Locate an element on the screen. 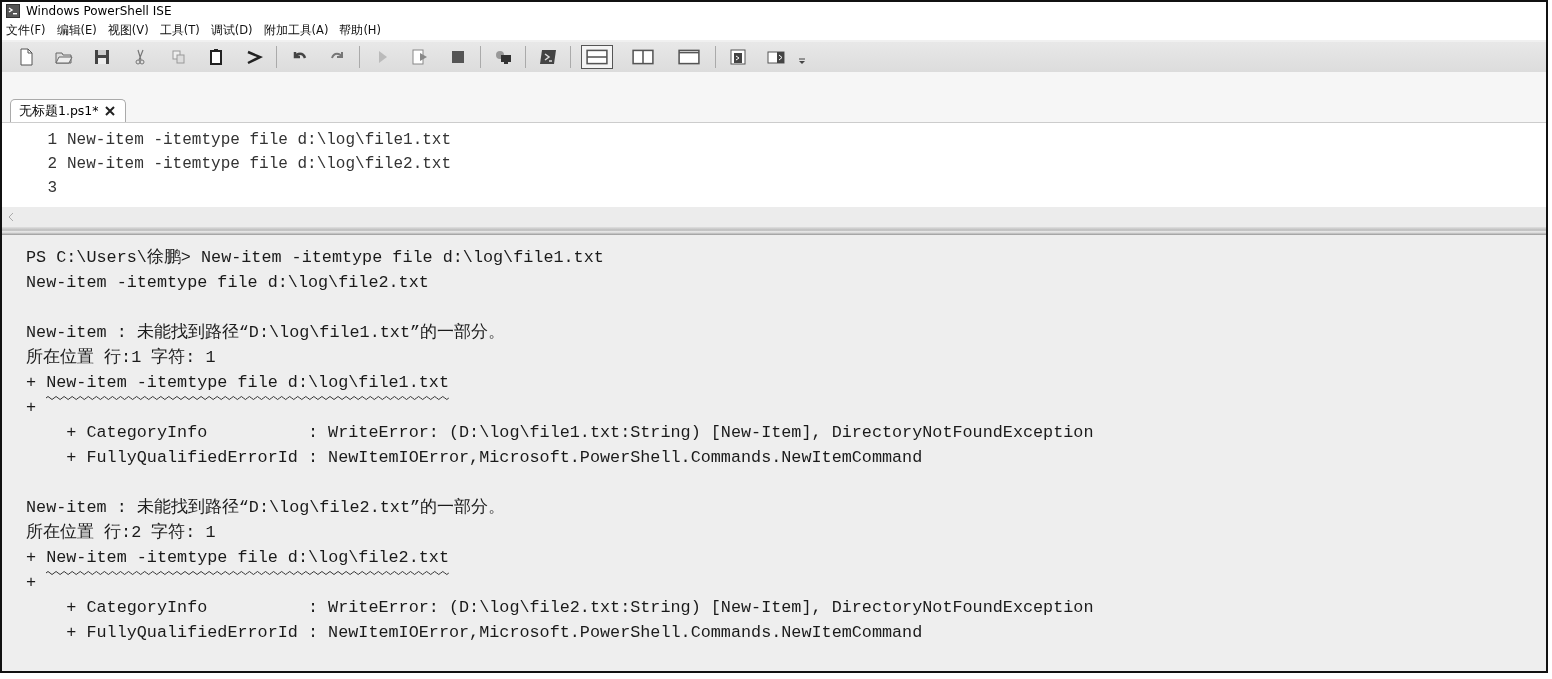 The height and width of the screenshot is (679, 1552). menu-item: 附加工具(A) is located at coordinates (296, 30).